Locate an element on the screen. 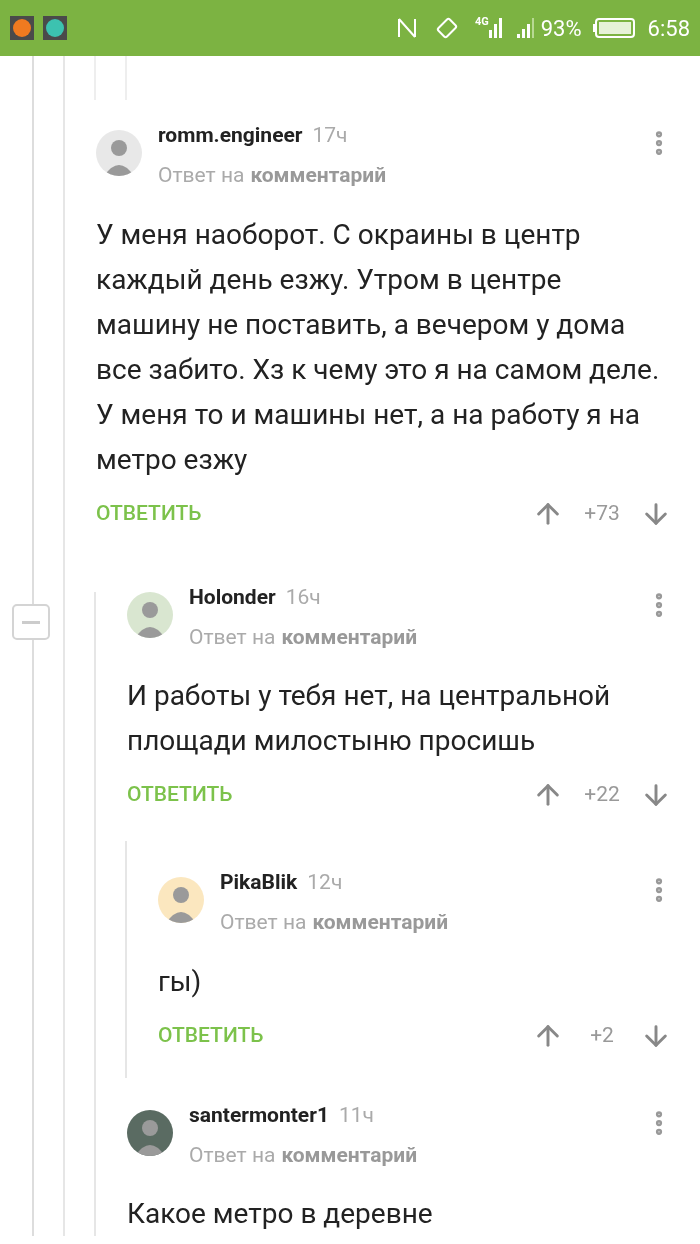 This screenshot has width=700, height=1244. score: +22 is located at coordinates (602, 795).